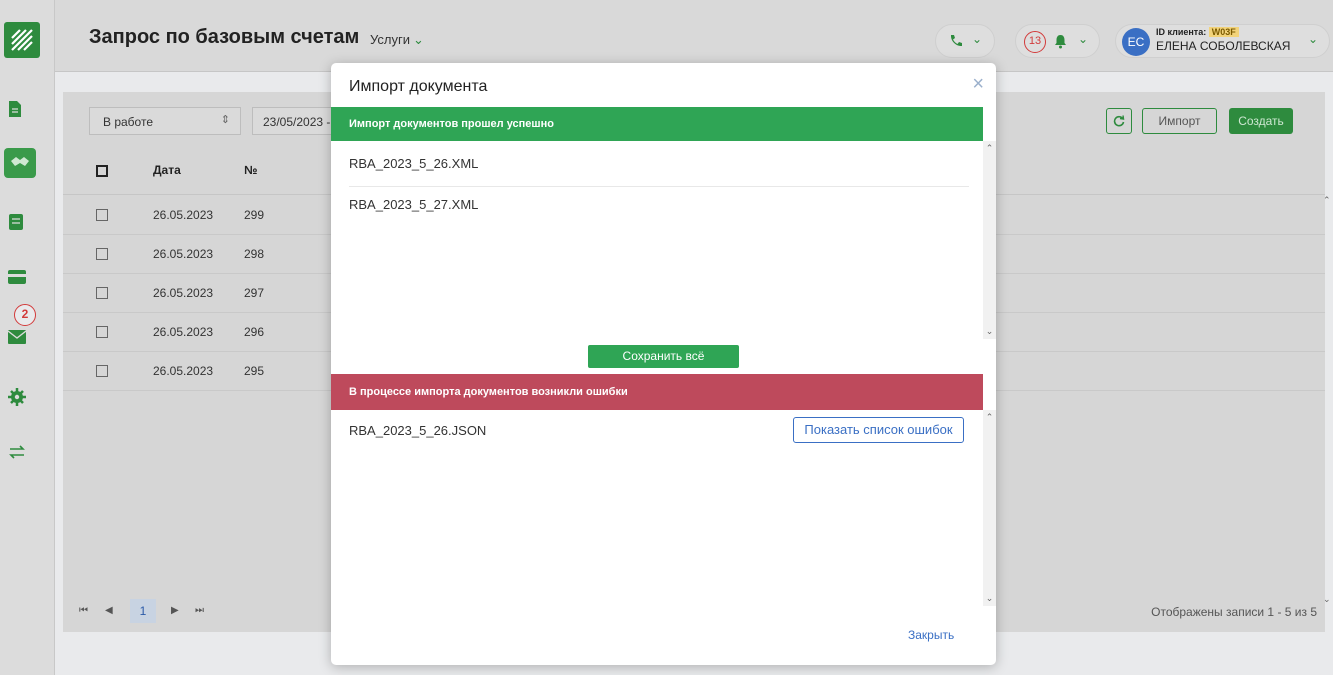 The image size is (1333, 675). Describe the element at coordinates (83, 610) in the screenshot. I see `first-page-icon: ⏮` at that location.